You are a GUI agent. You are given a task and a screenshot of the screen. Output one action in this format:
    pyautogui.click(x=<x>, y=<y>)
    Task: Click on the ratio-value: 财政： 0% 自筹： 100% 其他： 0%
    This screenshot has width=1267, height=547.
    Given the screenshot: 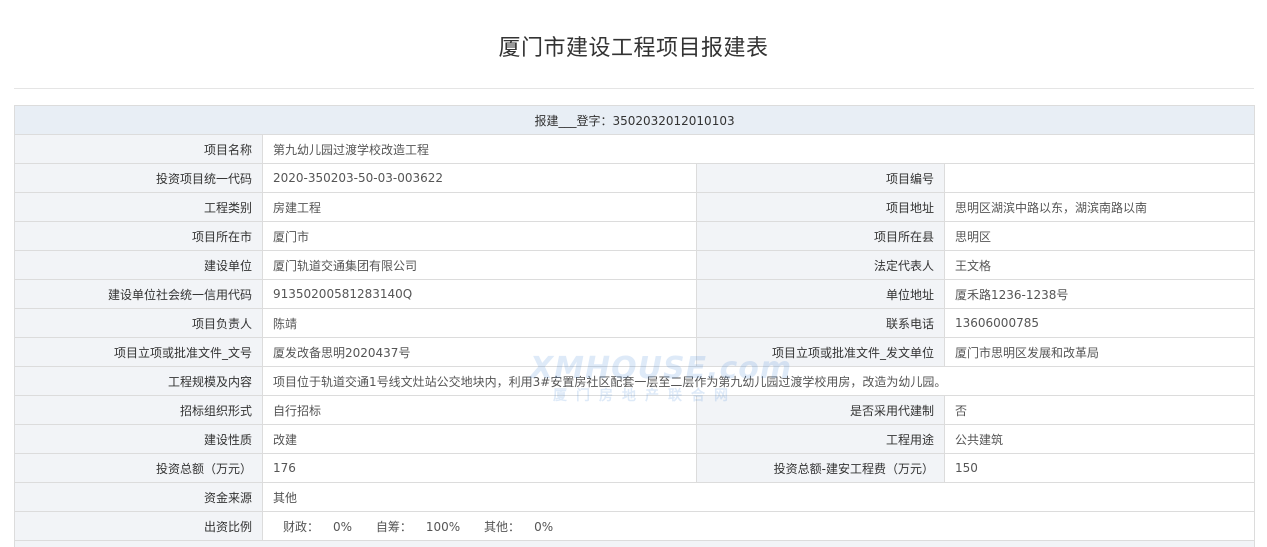 What is the action you would take?
    pyautogui.click(x=758, y=526)
    